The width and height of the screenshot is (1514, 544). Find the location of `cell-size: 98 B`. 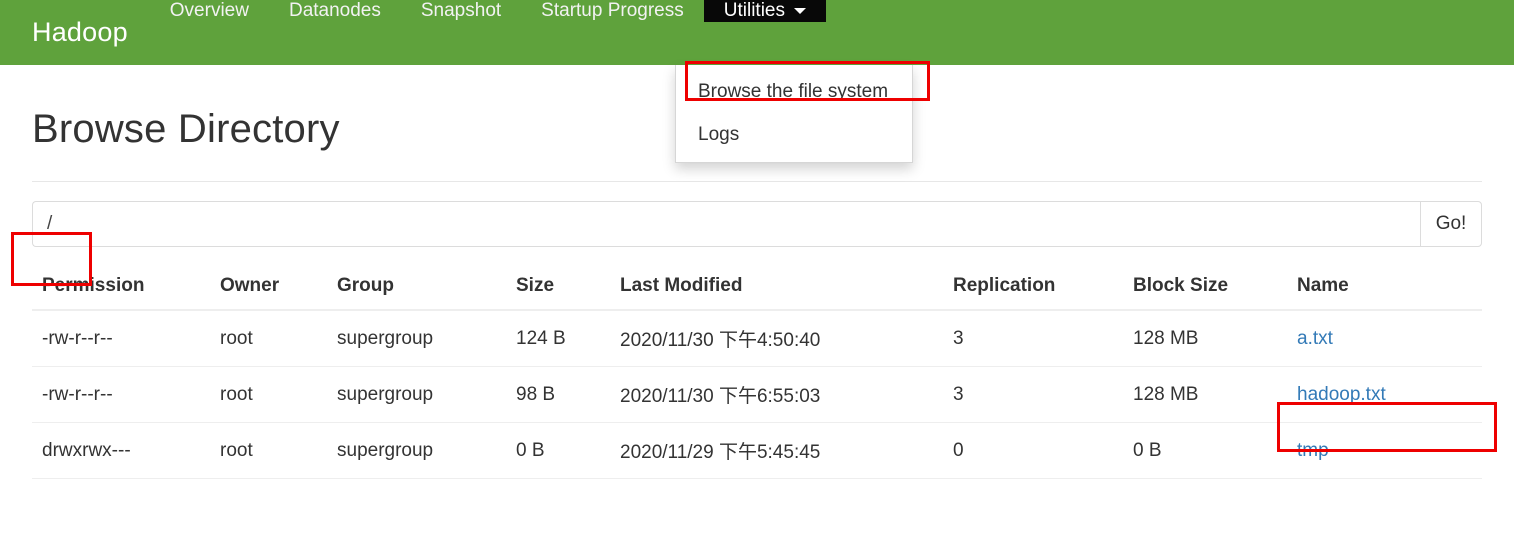

cell-size: 98 B is located at coordinates (558, 394).